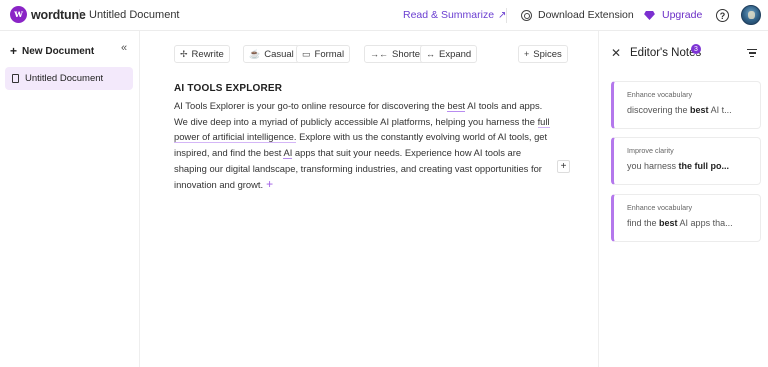 Image resolution: width=768 pixels, height=367 pixels. What do you see at coordinates (64, 78) in the screenshot?
I see `sidebar-document-label: Untitled Document` at bounding box center [64, 78].